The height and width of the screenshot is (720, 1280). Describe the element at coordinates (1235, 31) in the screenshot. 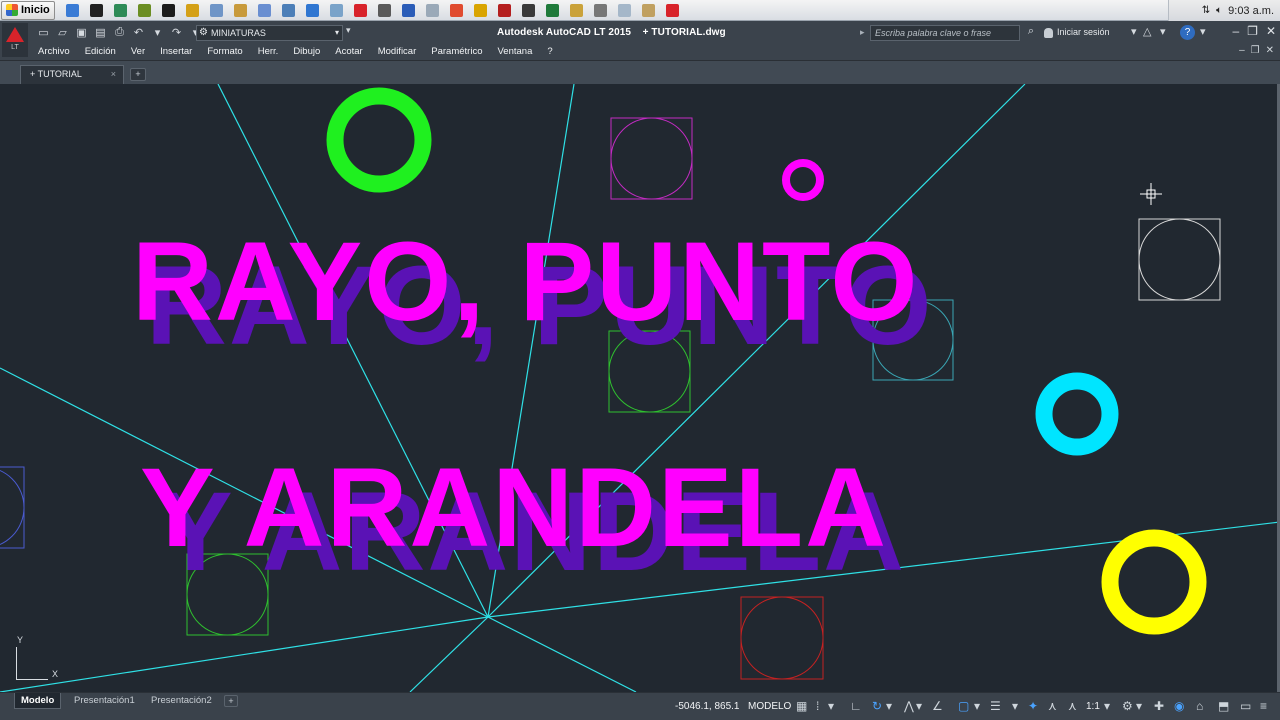

I see `minimize-icon: –` at that location.